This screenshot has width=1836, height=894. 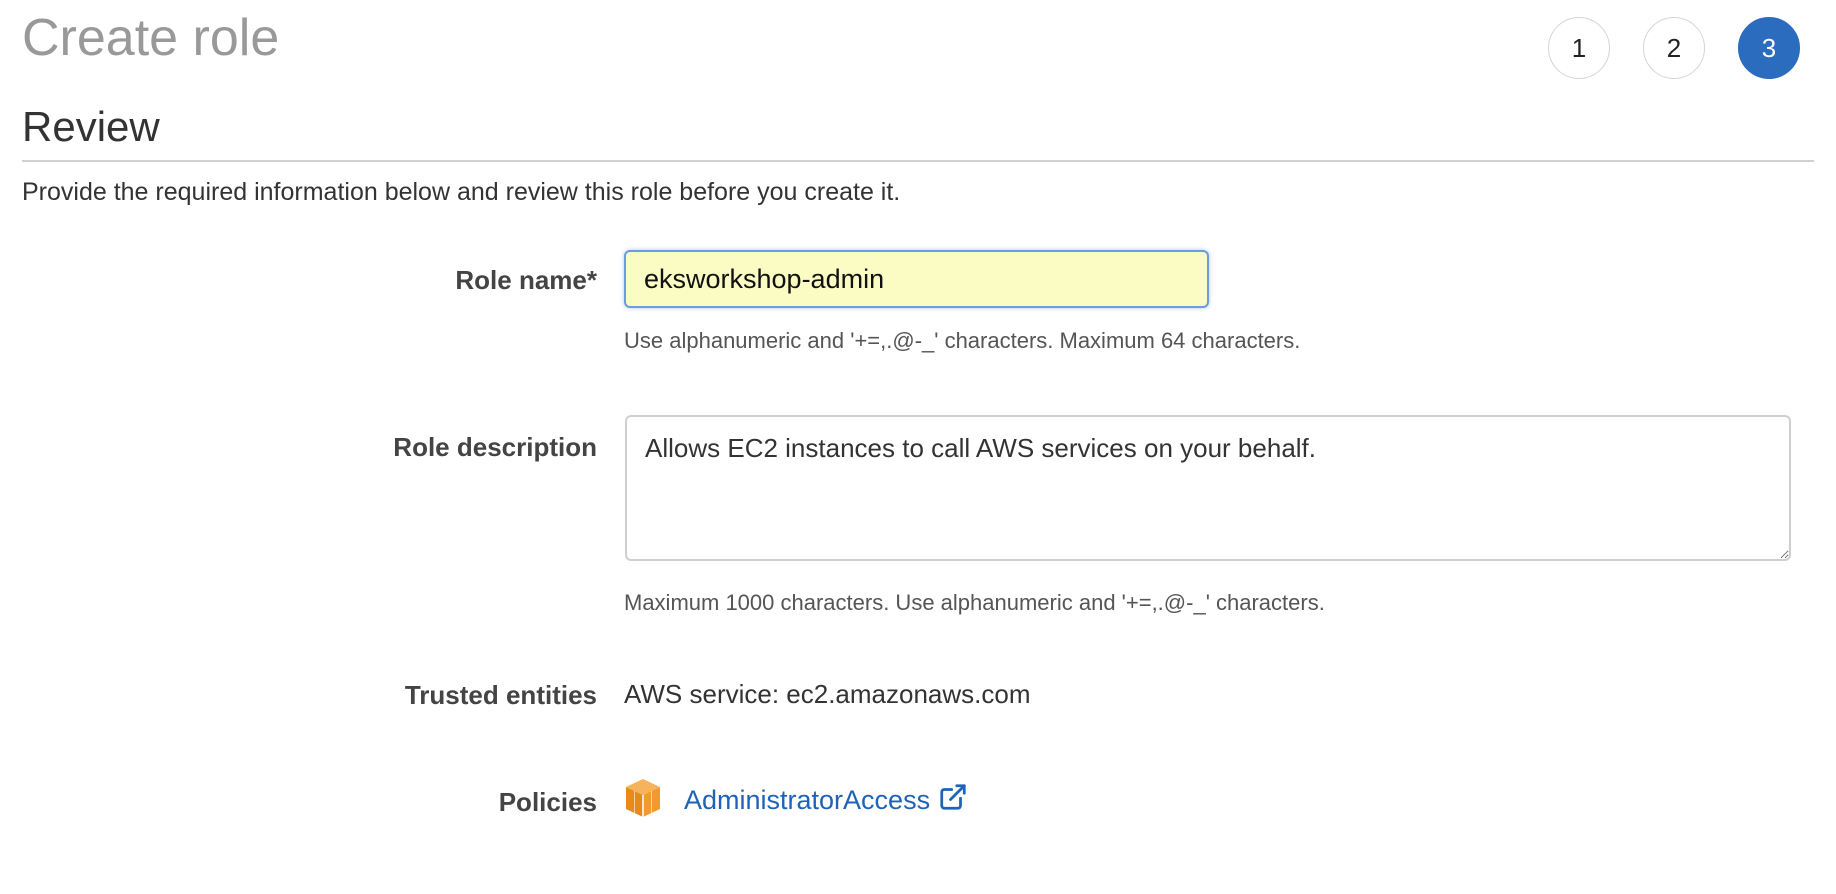 I want to click on policies-label: Policies, so click(x=547, y=802).